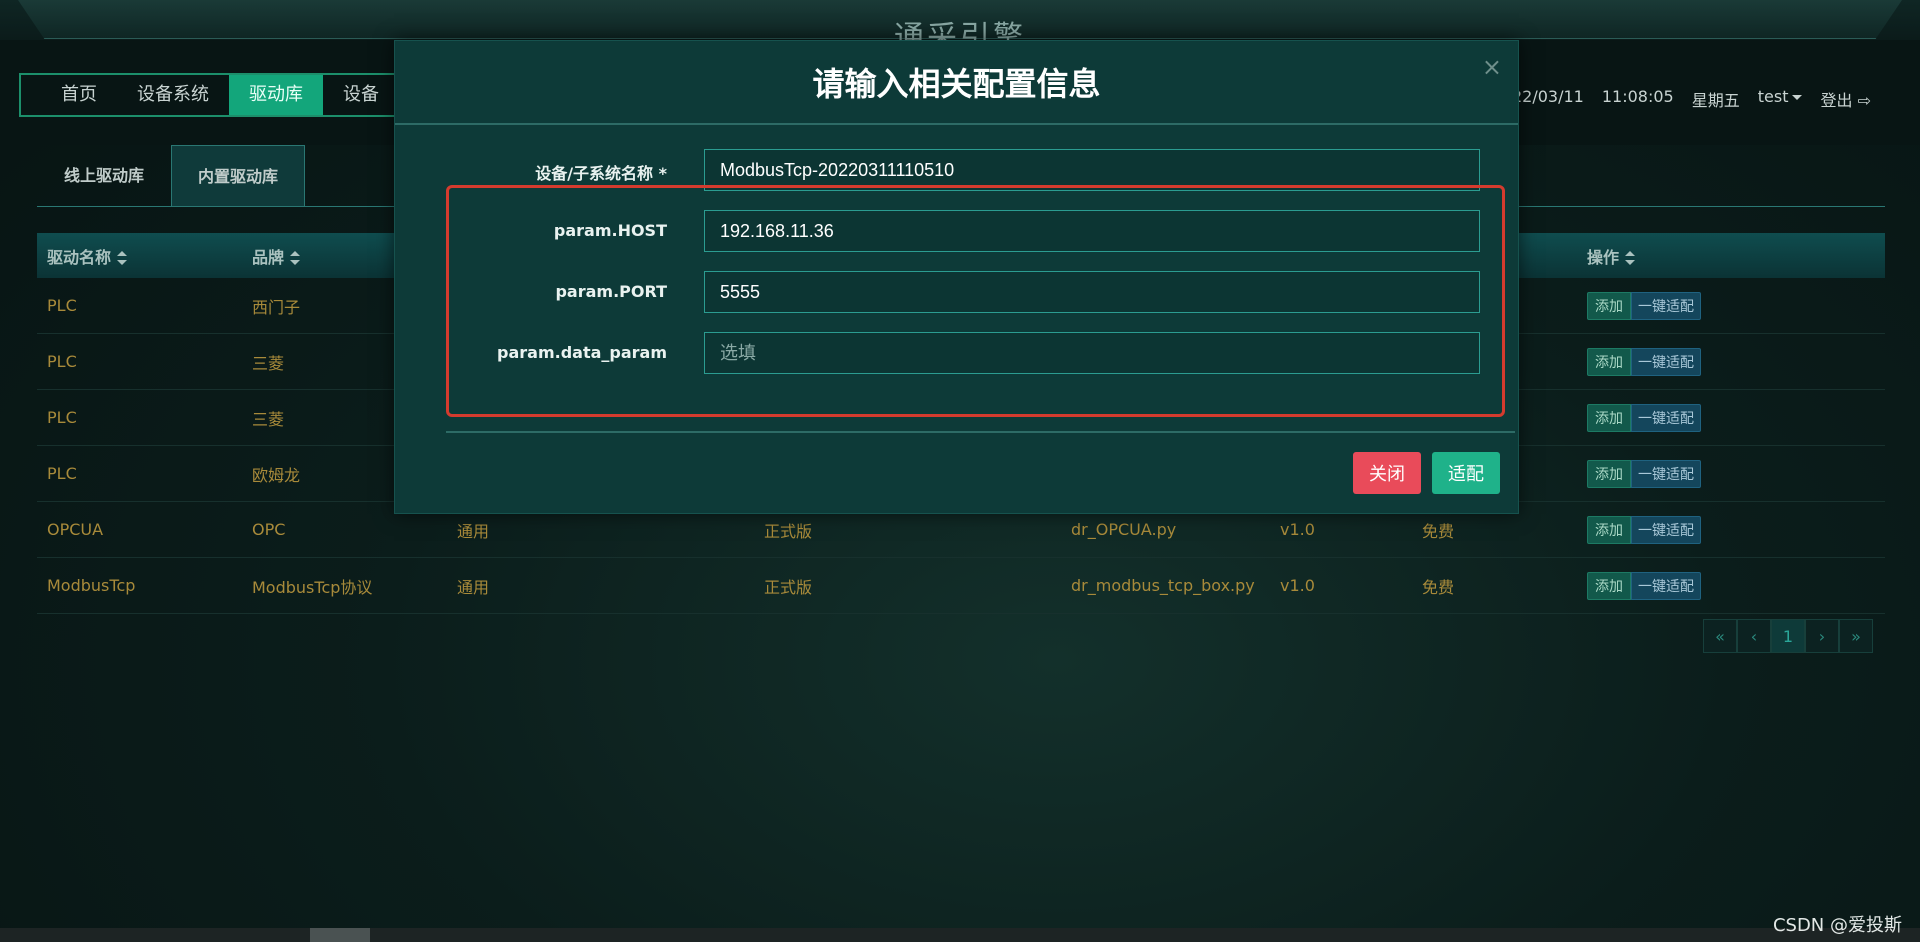  What do you see at coordinates (340, 935) in the screenshot?
I see `taskbar-item` at bounding box center [340, 935].